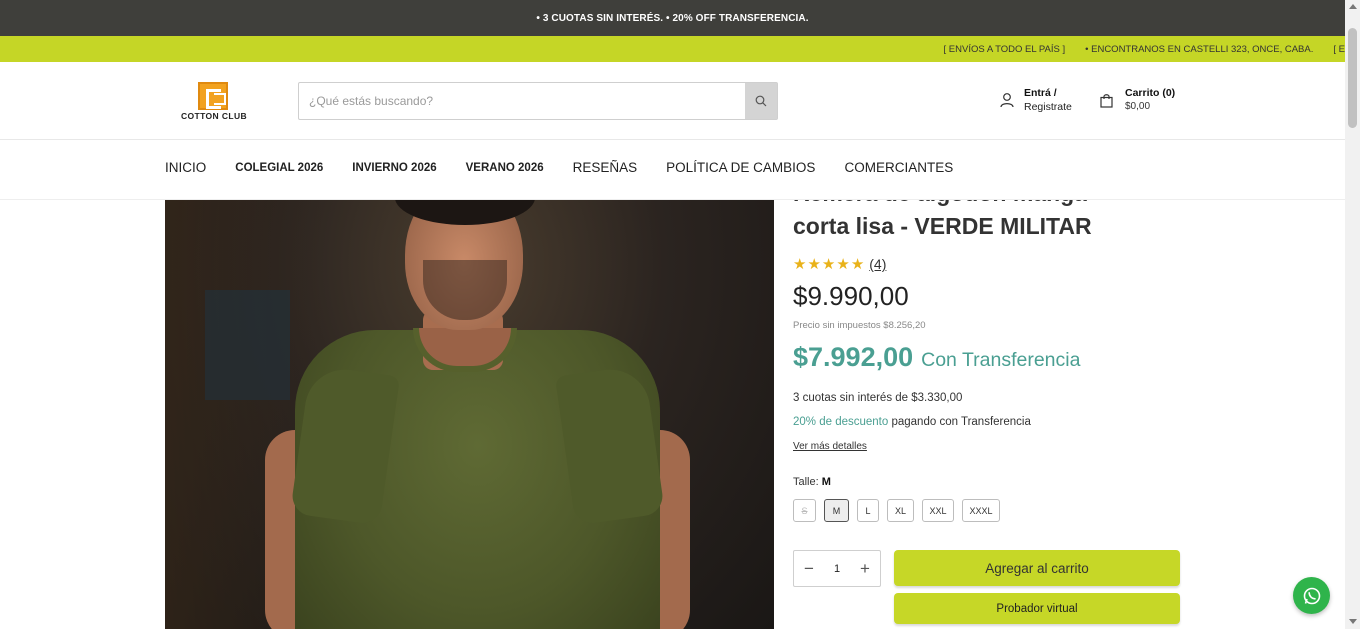 Image resolution: width=1360 pixels, height=629 pixels. What do you see at coordinates (898, 167) in the screenshot?
I see `nav-item-comerciantes: COMERCIANTES` at bounding box center [898, 167].